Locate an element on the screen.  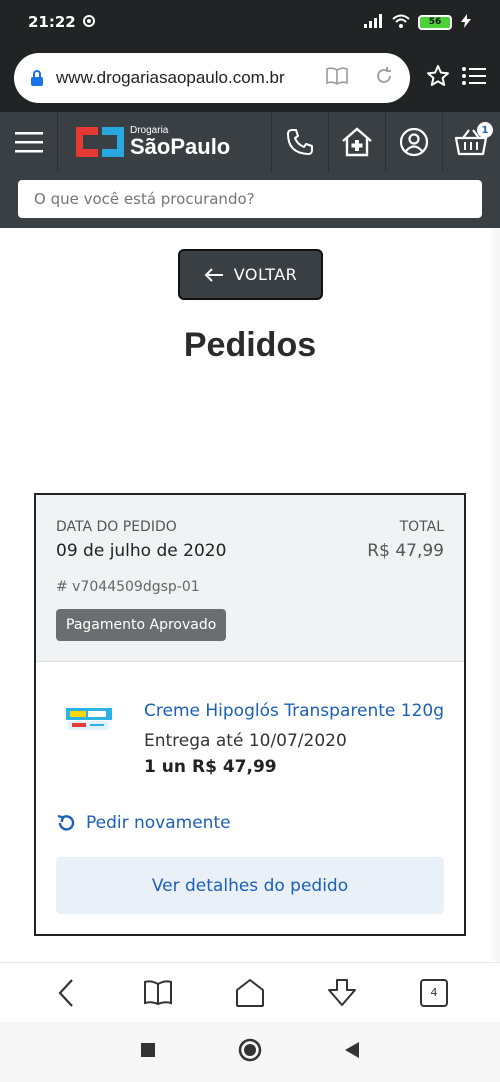
order-total-label: TOTAL is located at coordinates (421, 527).